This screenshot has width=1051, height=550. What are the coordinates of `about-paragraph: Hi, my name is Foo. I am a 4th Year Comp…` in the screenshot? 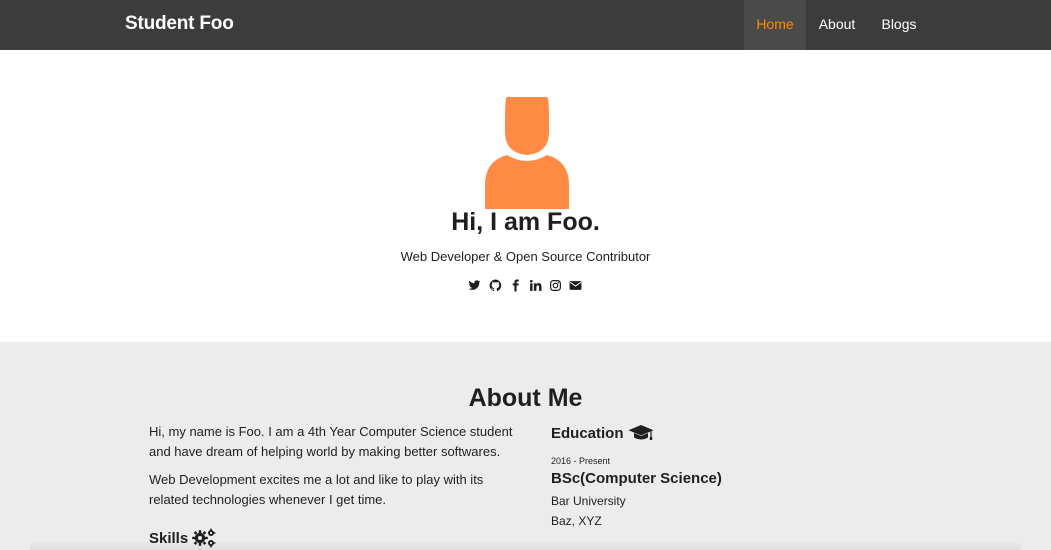 It's located at (331, 441).